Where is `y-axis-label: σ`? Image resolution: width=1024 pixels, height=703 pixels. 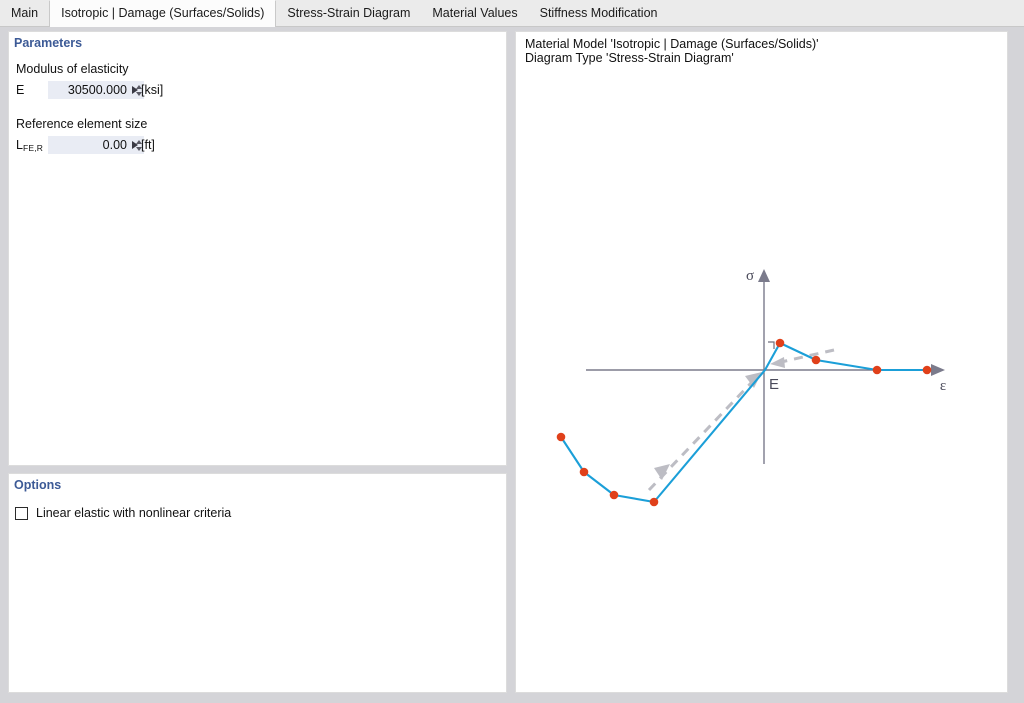
y-axis-label: σ is located at coordinates (750, 276).